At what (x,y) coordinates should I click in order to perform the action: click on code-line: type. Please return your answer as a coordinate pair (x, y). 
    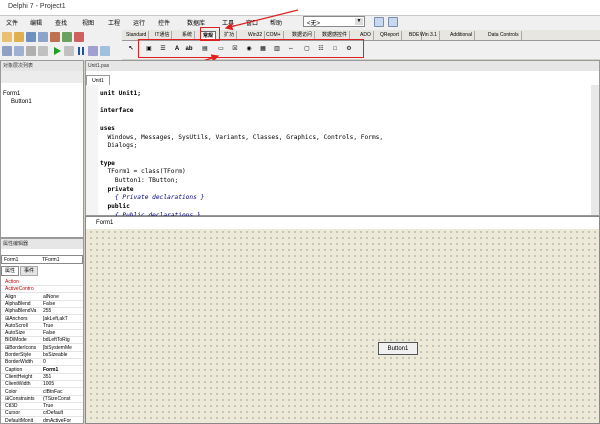
    Looking at the image, I should click on (107, 163).